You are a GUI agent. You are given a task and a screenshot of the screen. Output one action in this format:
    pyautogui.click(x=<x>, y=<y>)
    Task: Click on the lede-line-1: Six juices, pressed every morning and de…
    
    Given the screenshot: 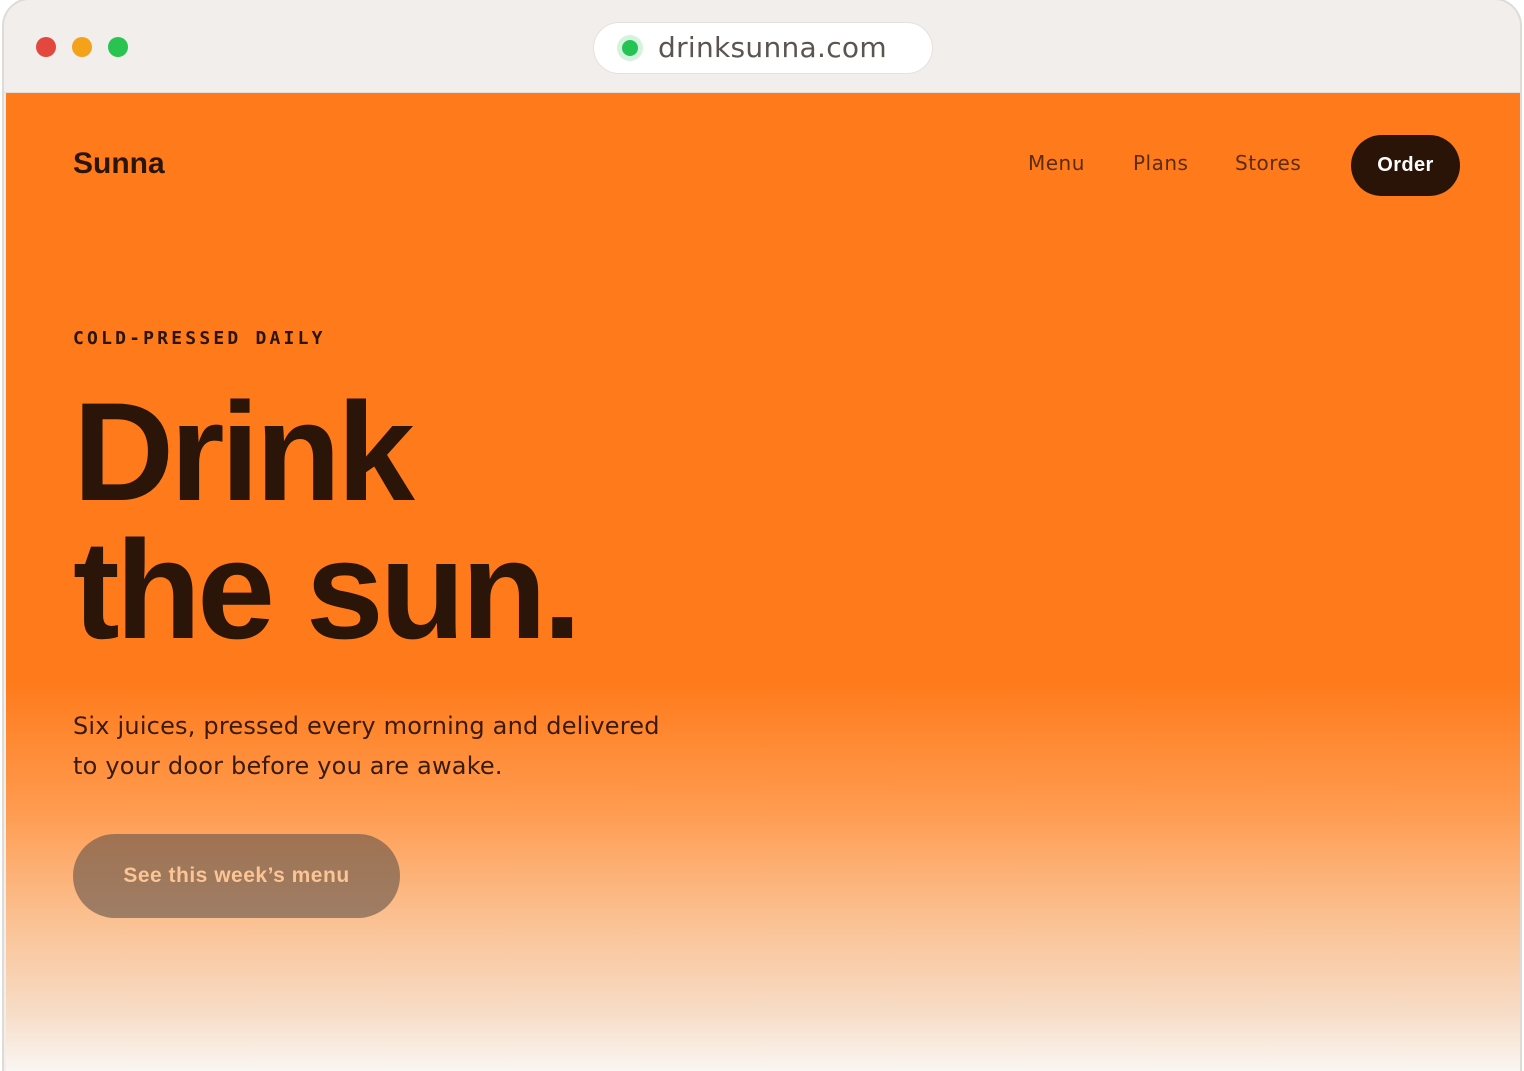 What is the action you would take?
    pyautogui.click(x=366, y=726)
    